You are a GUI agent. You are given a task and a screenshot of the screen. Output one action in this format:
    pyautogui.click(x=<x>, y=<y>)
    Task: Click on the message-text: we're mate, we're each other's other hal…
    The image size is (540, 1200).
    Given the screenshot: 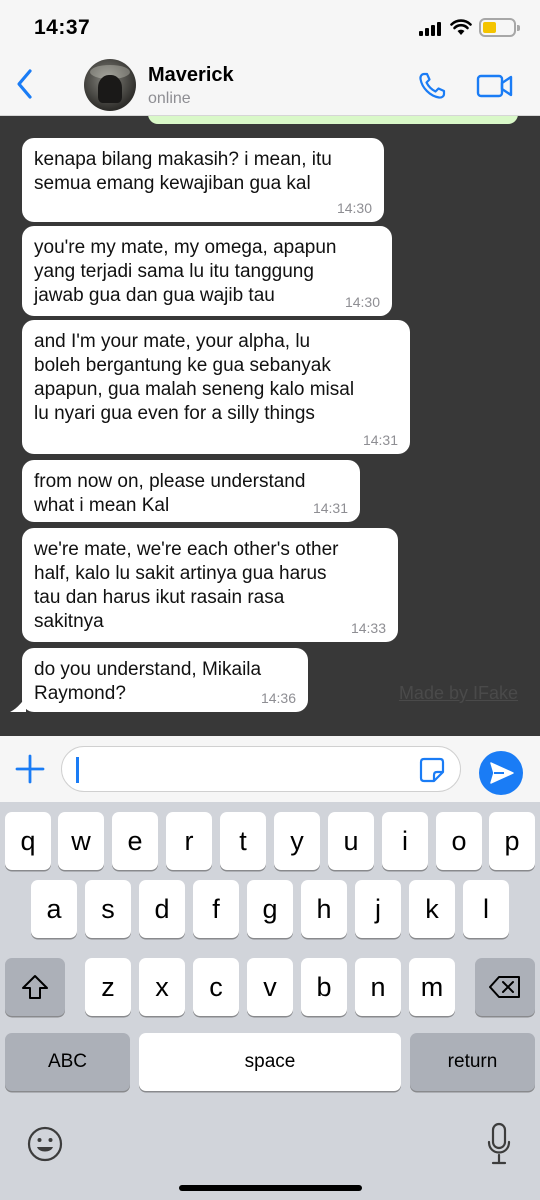 What is the action you would take?
    pyautogui.click(x=186, y=585)
    